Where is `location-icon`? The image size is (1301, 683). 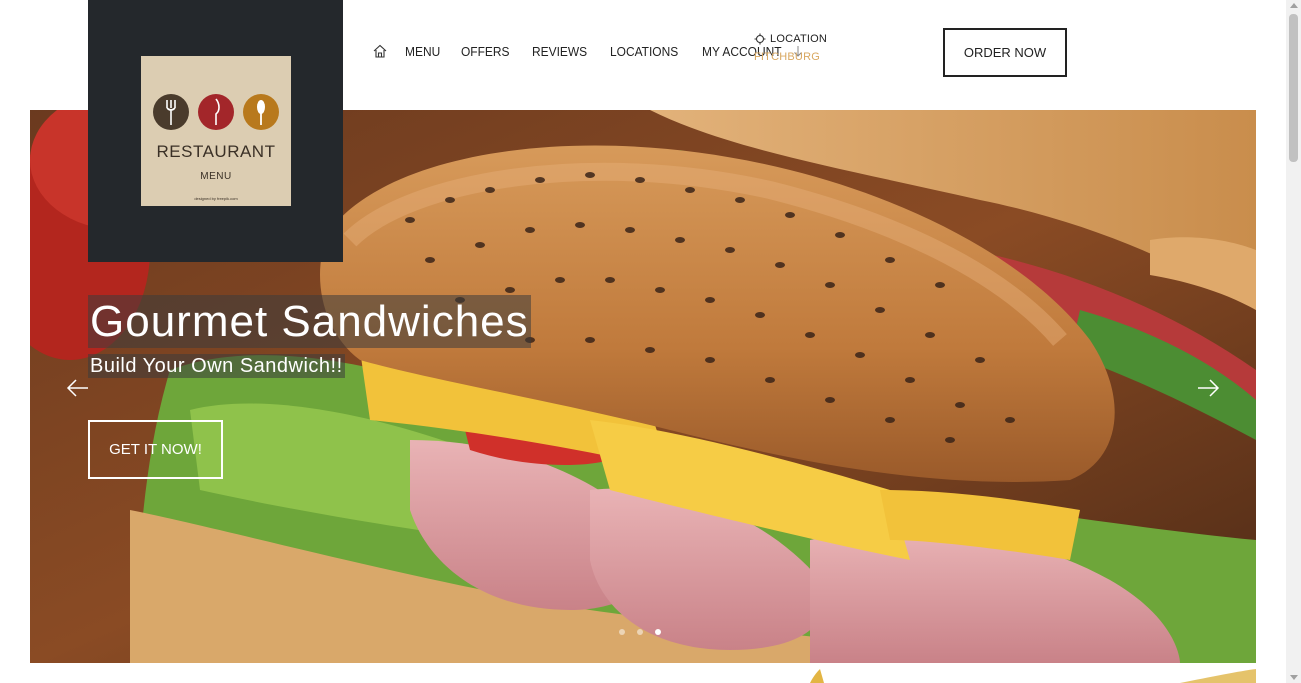 location-icon is located at coordinates (760, 39).